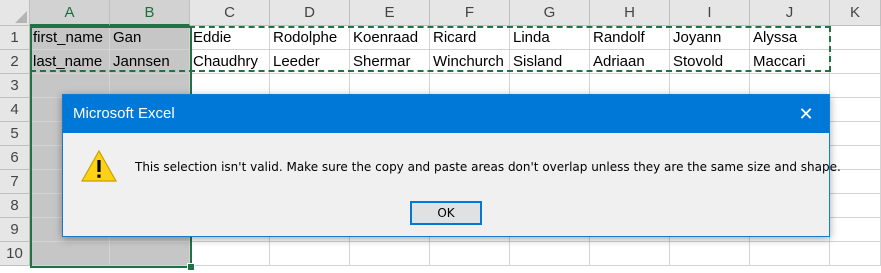  Describe the element at coordinates (470, 13) in the screenshot. I see `column-header-f: F` at that location.